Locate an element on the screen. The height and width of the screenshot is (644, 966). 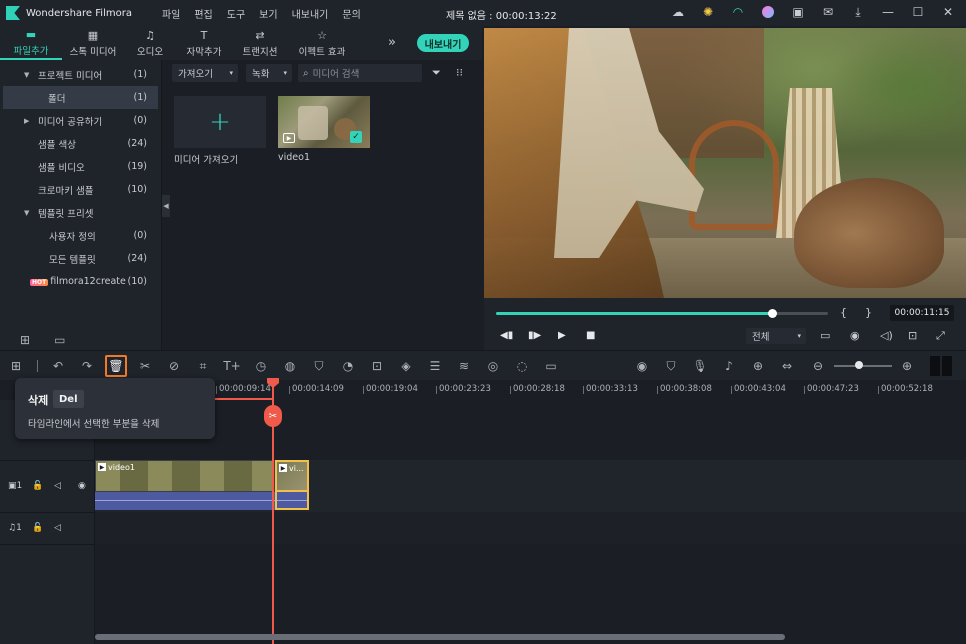
stop-icon: ■ is located at coordinates (590, 335).